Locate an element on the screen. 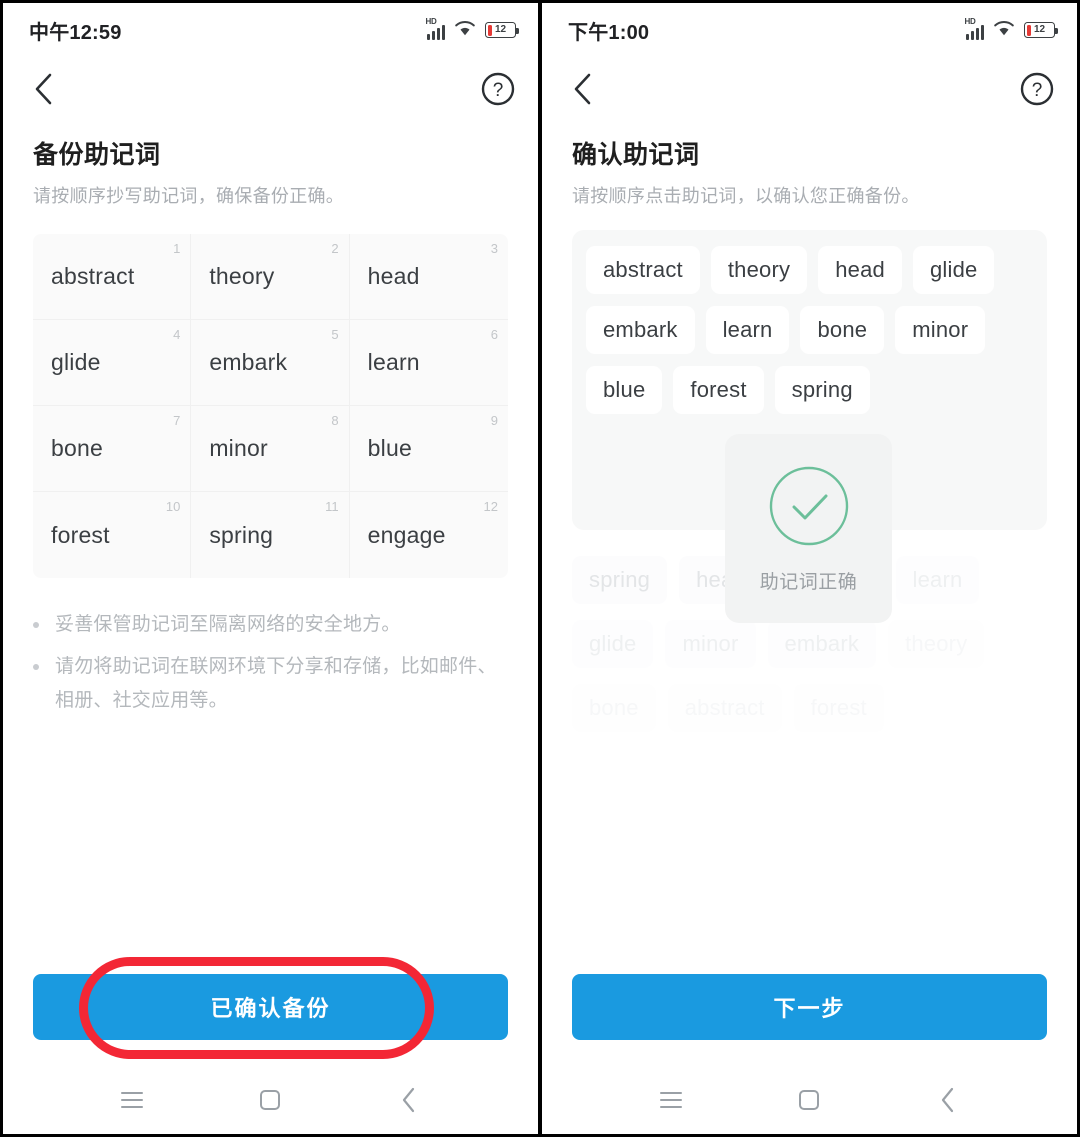 The height and width of the screenshot is (1137, 1080). mnemonic-cell: forest 10 is located at coordinates (112, 535).